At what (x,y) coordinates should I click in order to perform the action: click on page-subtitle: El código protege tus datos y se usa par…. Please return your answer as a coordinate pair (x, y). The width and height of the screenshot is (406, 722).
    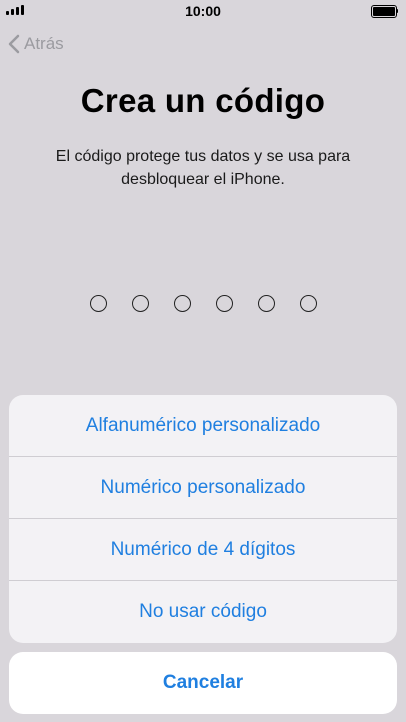
    Looking at the image, I should click on (203, 168).